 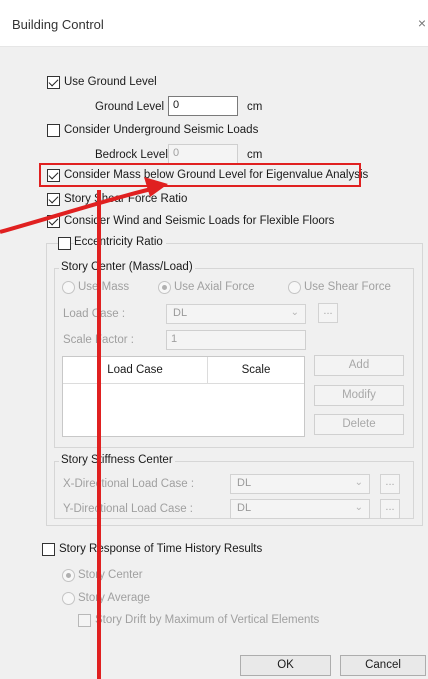 I want to click on annotation-arrowhead, so click(x=156, y=187).